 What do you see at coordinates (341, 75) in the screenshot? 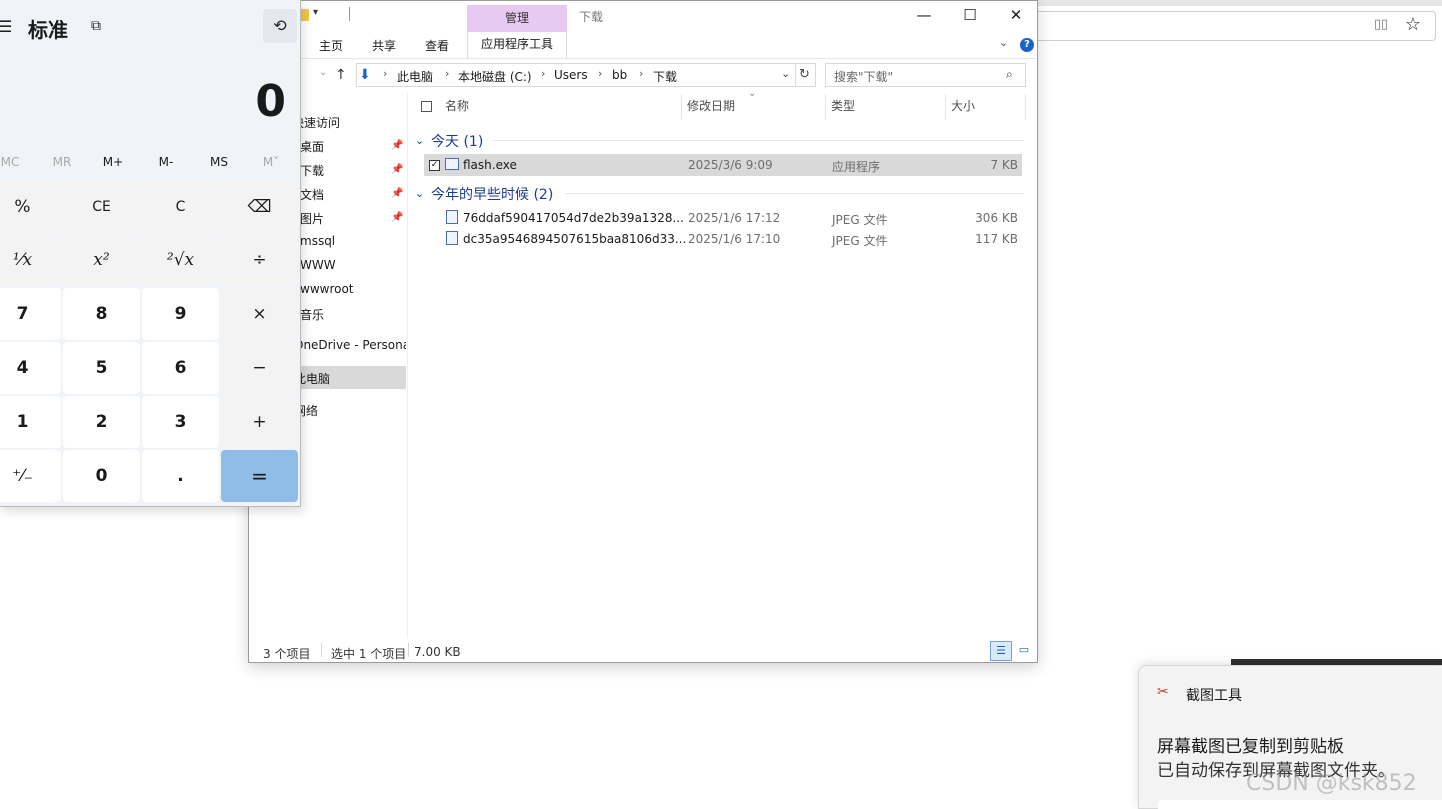
I see `up-arrow-icon: ↑` at bounding box center [341, 75].